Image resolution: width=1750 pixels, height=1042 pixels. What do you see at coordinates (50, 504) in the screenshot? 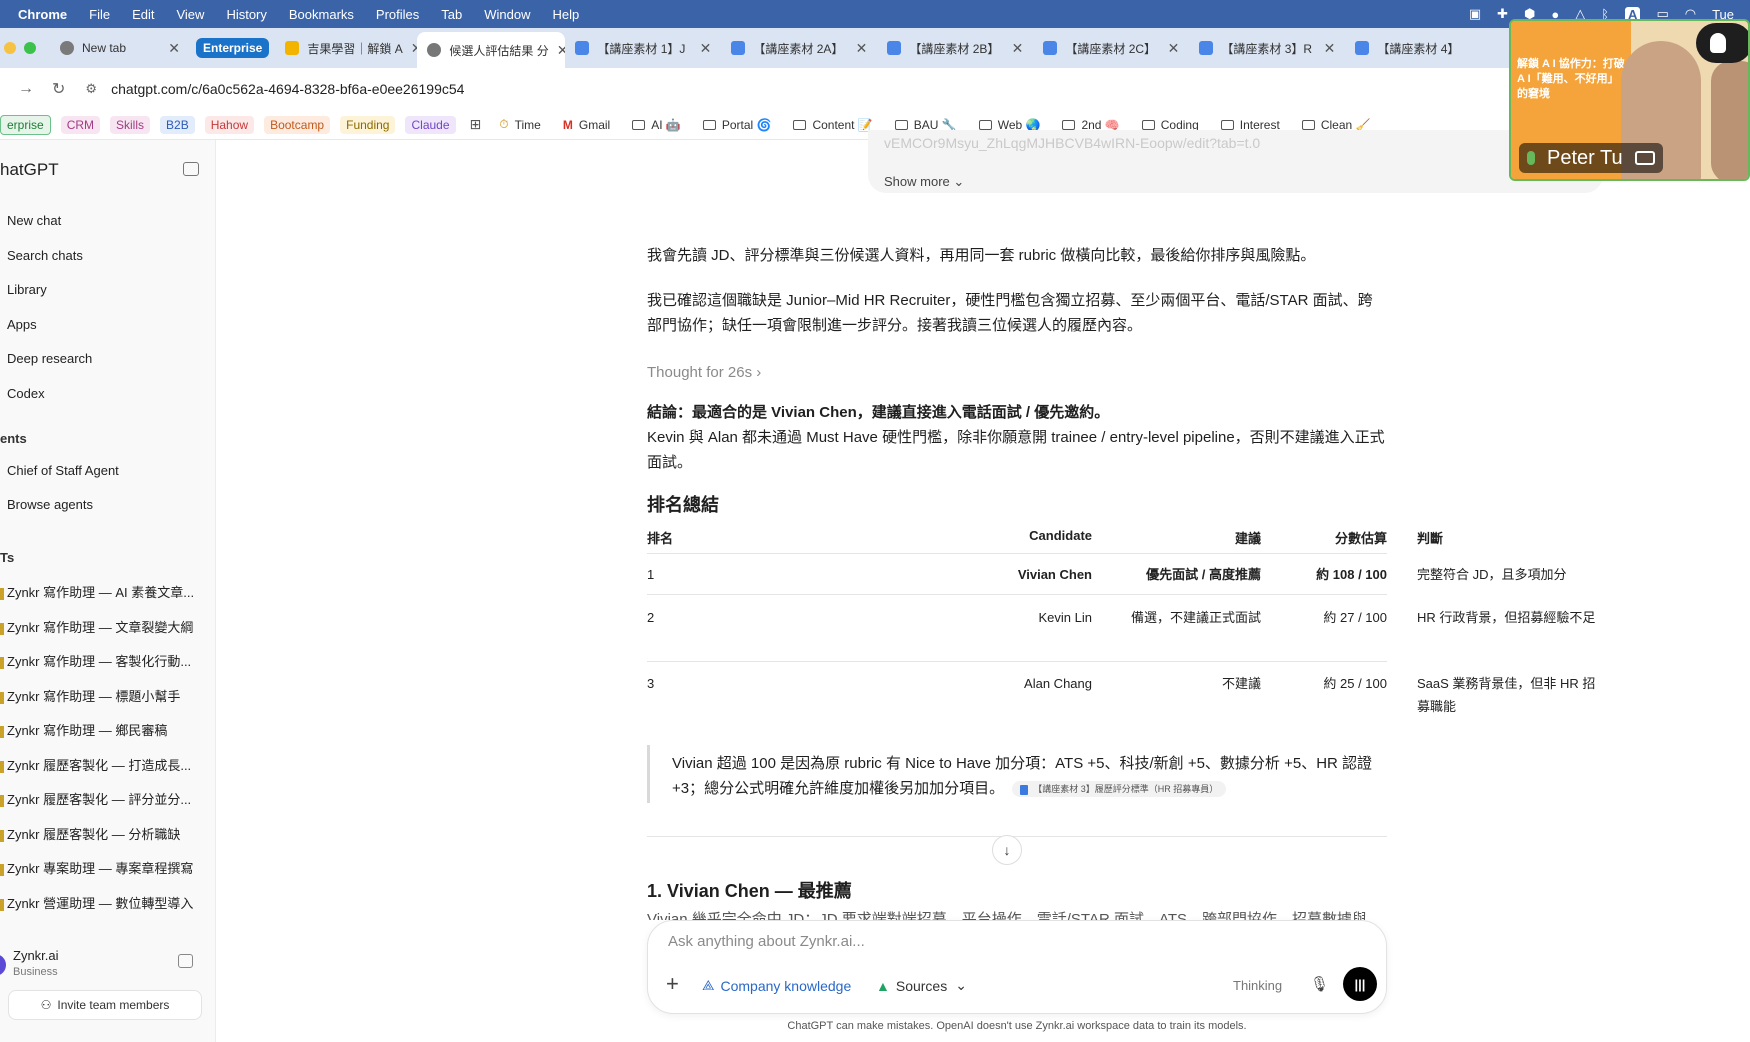
I see `sidebar-item-browse-agents: Browse agents` at bounding box center [50, 504].